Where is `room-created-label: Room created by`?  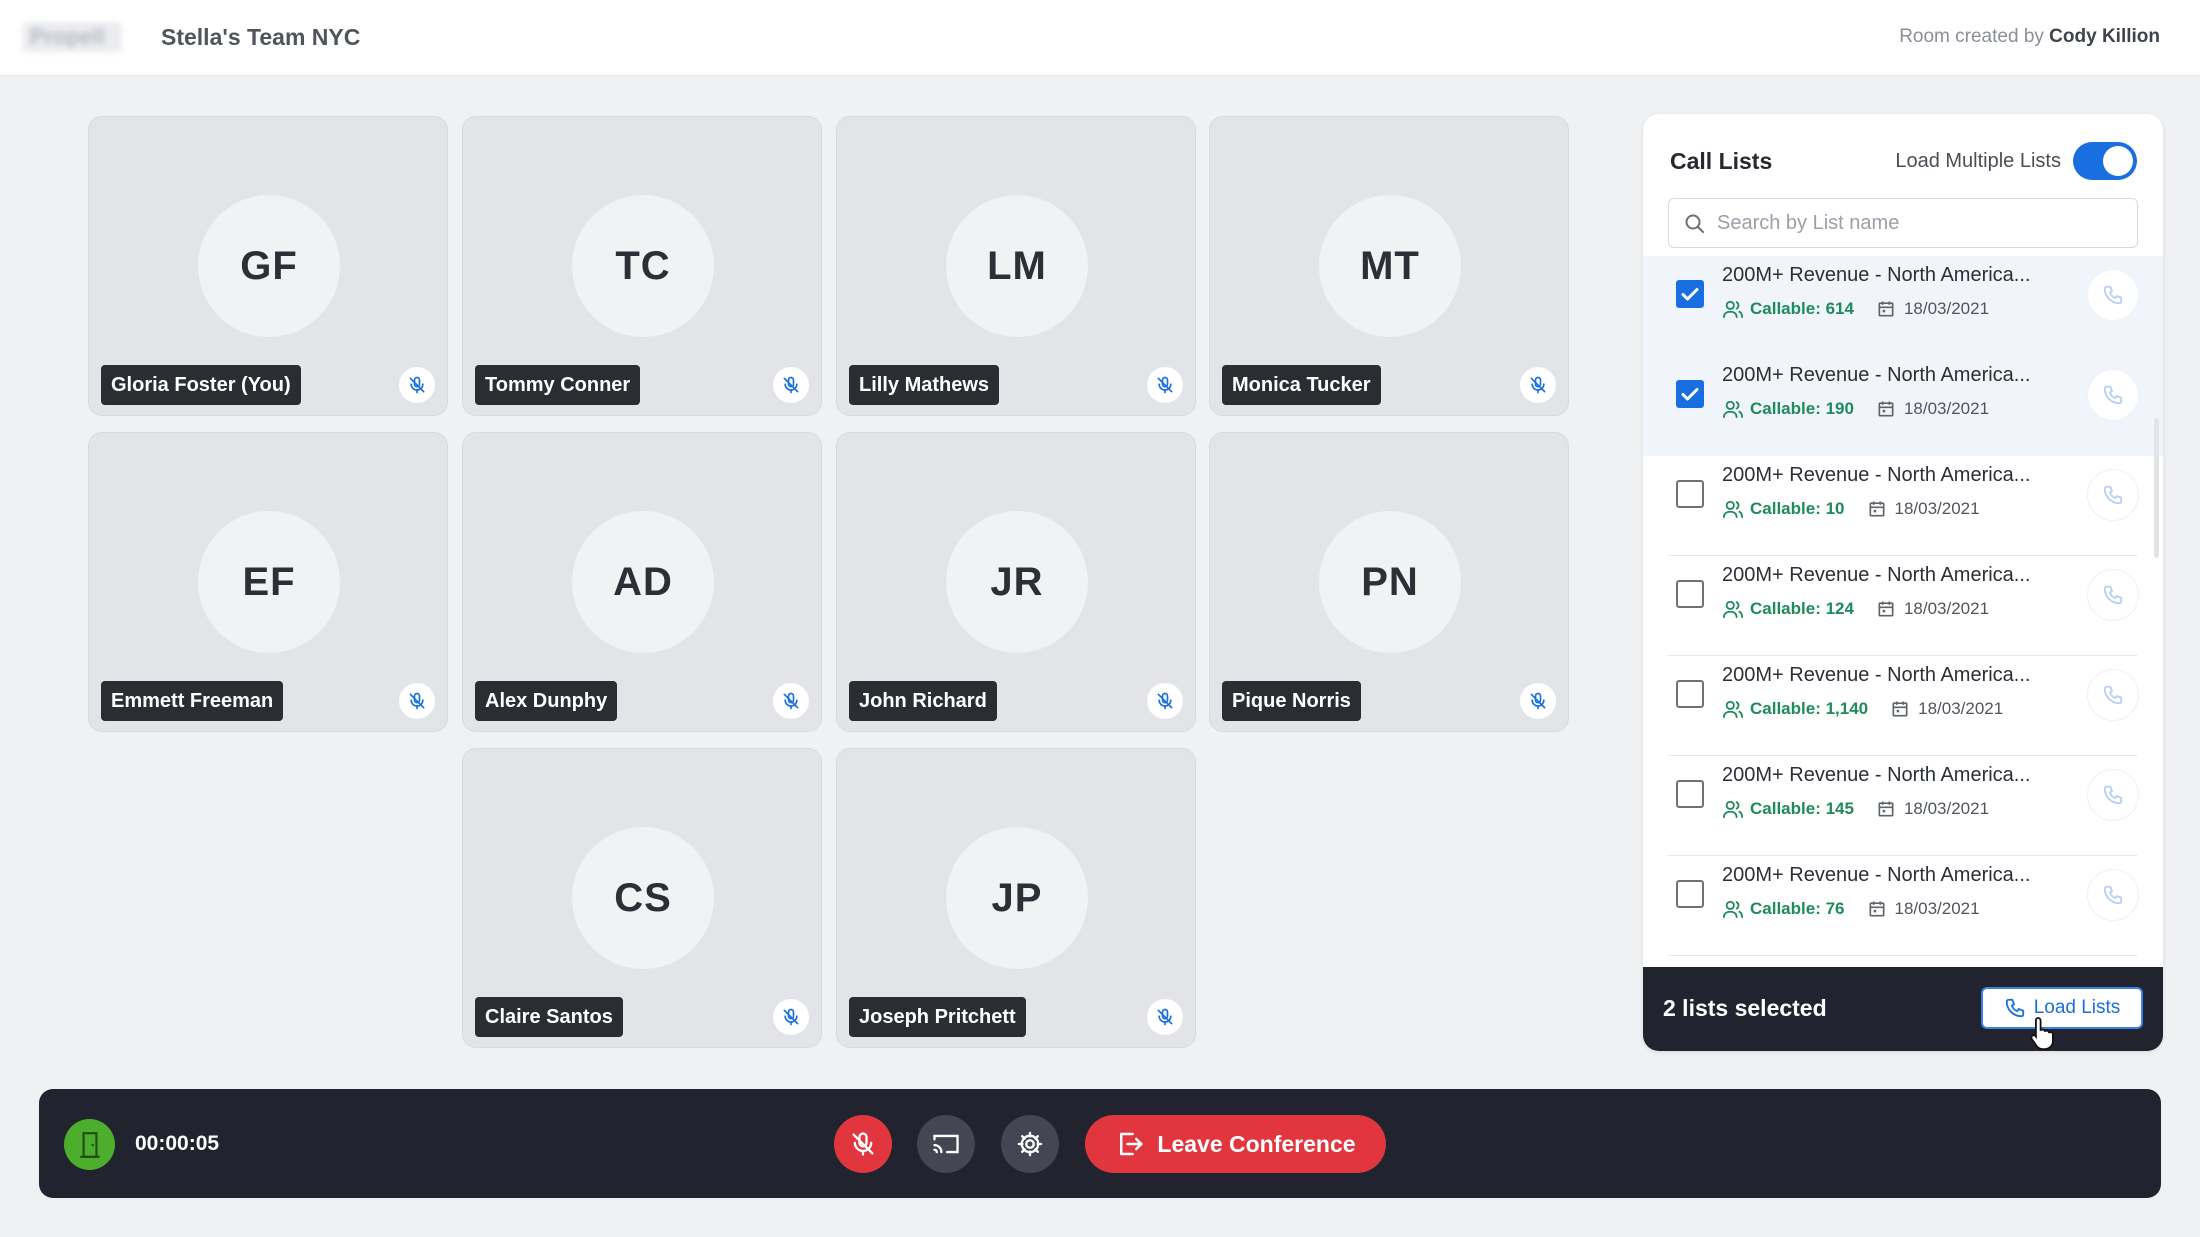 room-created-label: Room created by is located at coordinates (1971, 36).